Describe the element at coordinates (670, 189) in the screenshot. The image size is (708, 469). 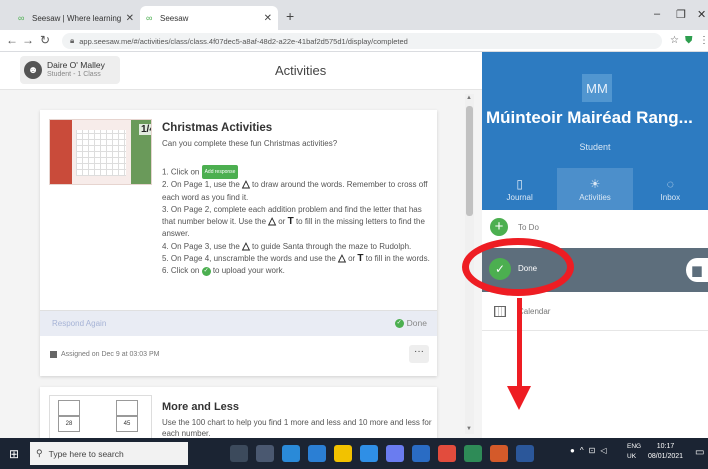
I see `tab-inbox: ◌ Inbox` at that location.